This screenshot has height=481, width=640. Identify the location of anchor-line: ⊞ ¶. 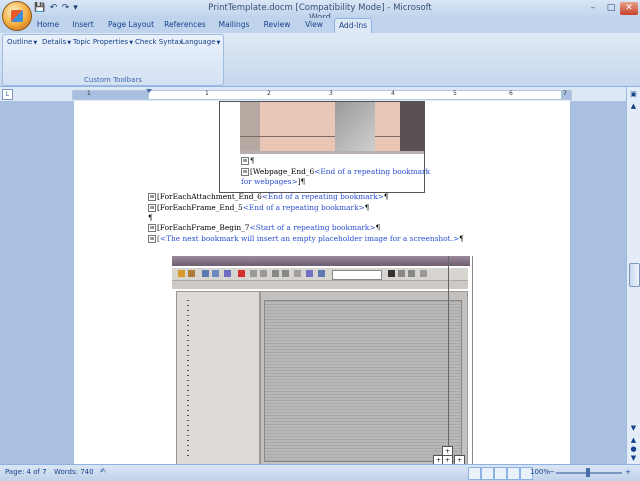
(248, 160).